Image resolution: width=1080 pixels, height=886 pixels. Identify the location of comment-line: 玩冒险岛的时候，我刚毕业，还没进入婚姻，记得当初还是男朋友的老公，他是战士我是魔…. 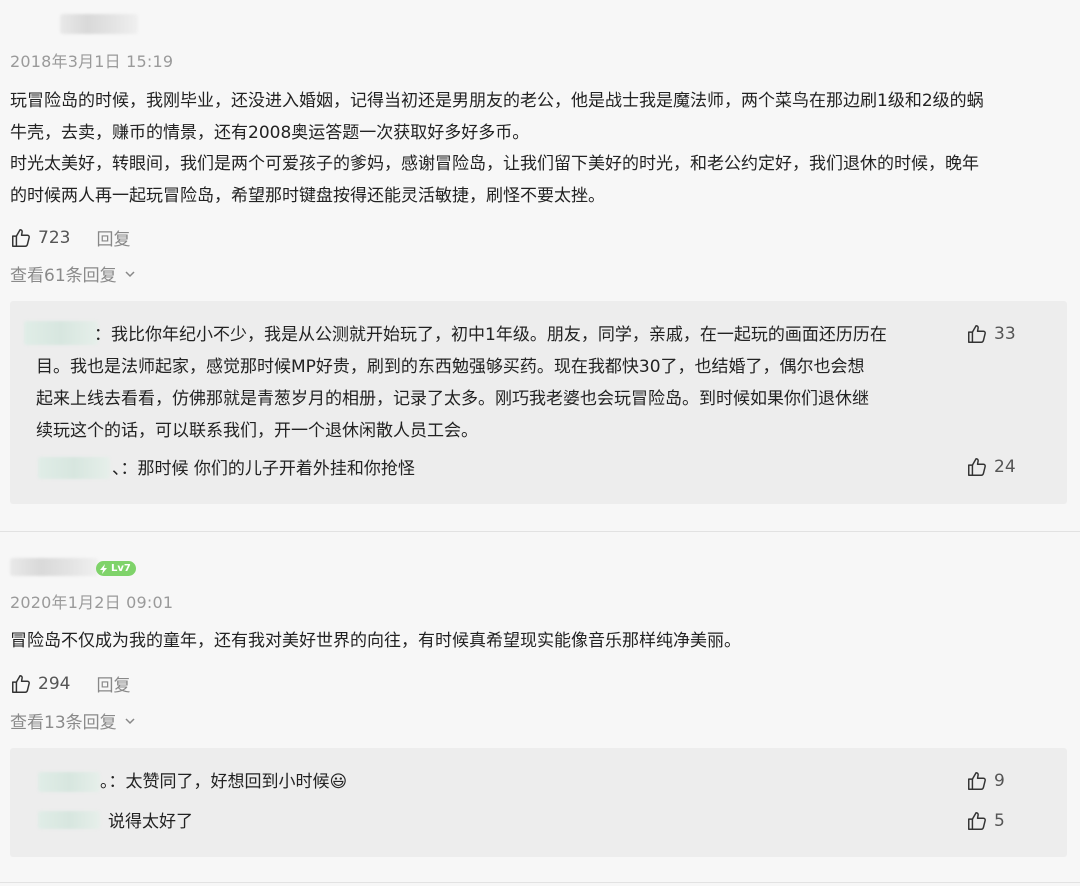
(497, 101).